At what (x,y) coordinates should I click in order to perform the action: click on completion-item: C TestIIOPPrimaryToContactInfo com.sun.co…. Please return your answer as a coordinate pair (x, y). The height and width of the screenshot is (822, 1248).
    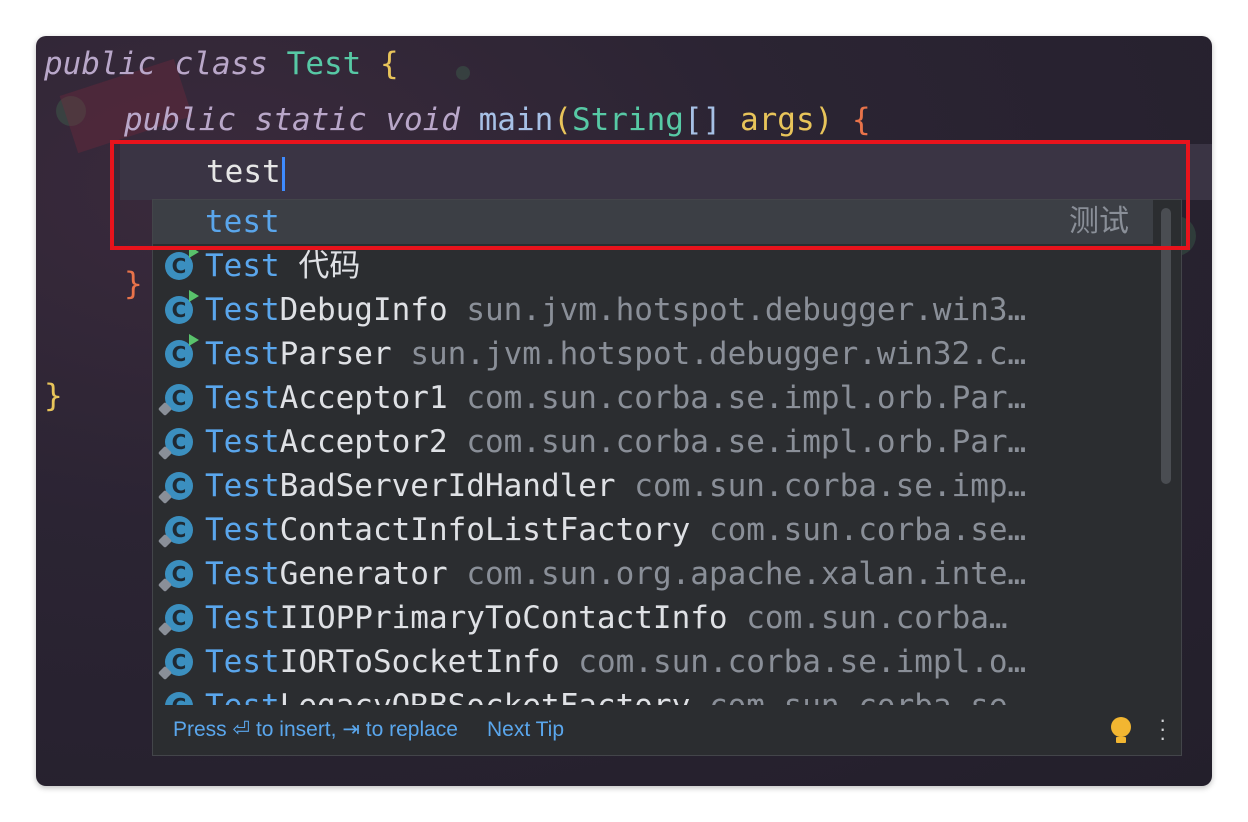
    Looking at the image, I should click on (653, 618).